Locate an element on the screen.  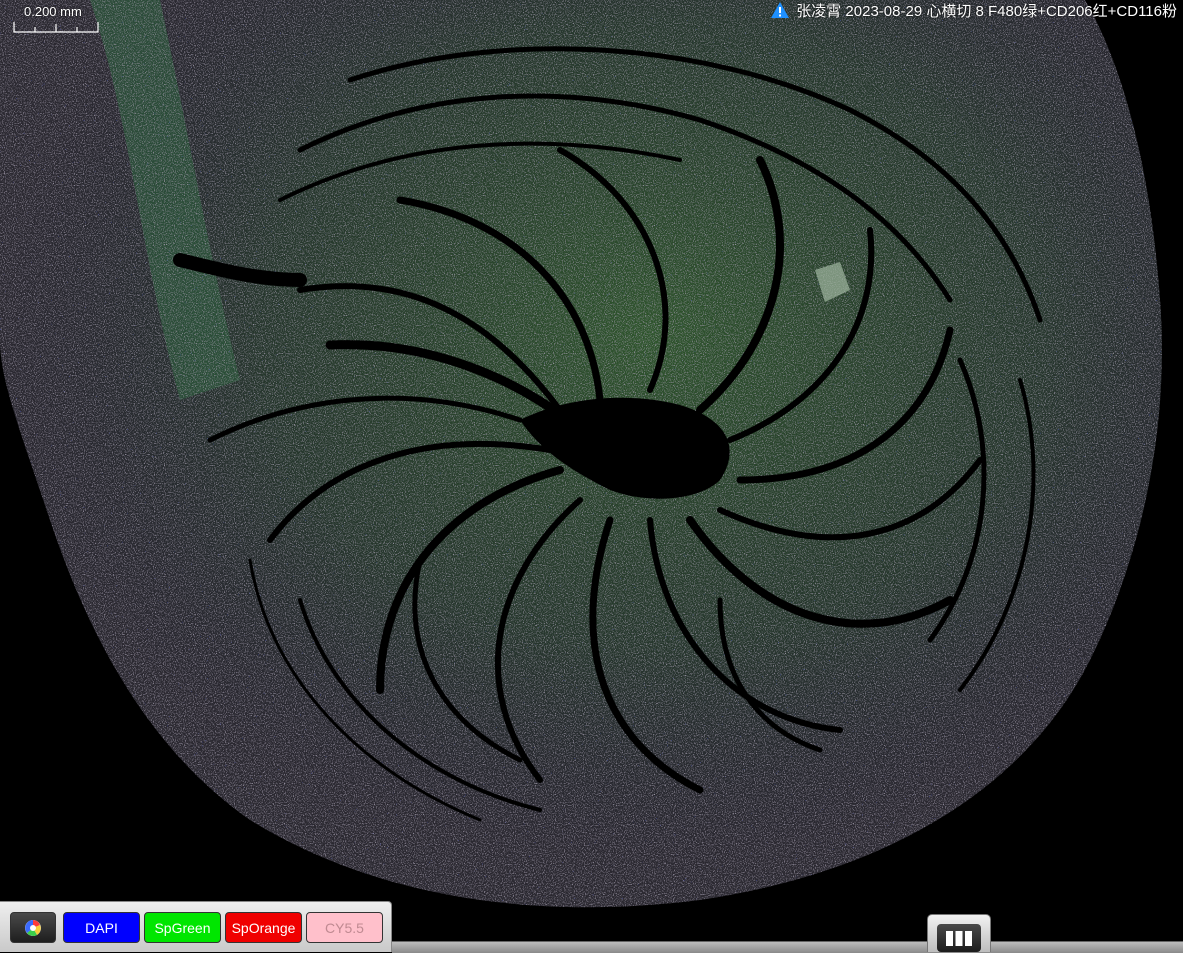
layout-grid-icon is located at coordinates (959, 938).